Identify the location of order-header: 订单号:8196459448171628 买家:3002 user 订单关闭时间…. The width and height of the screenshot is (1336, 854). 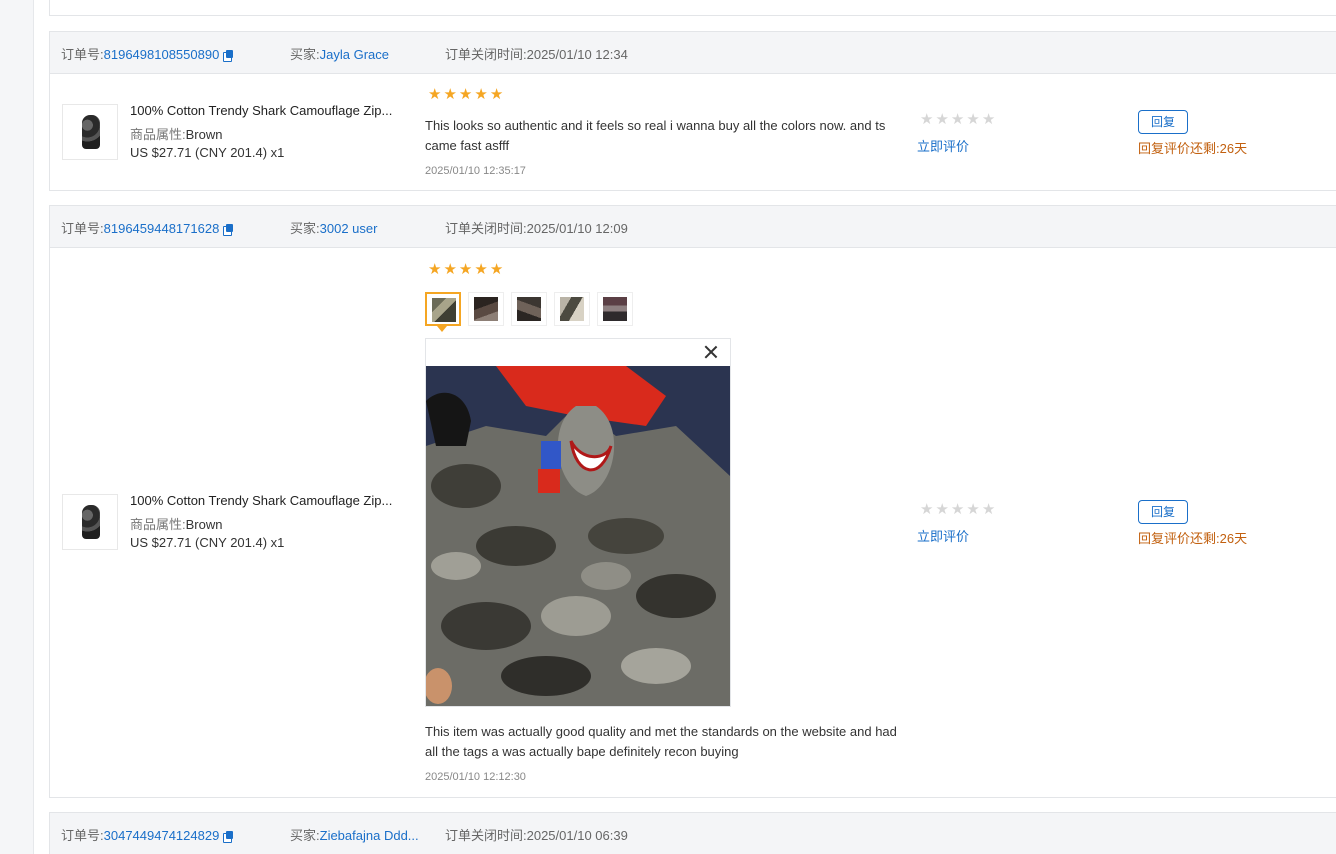
(693, 227).